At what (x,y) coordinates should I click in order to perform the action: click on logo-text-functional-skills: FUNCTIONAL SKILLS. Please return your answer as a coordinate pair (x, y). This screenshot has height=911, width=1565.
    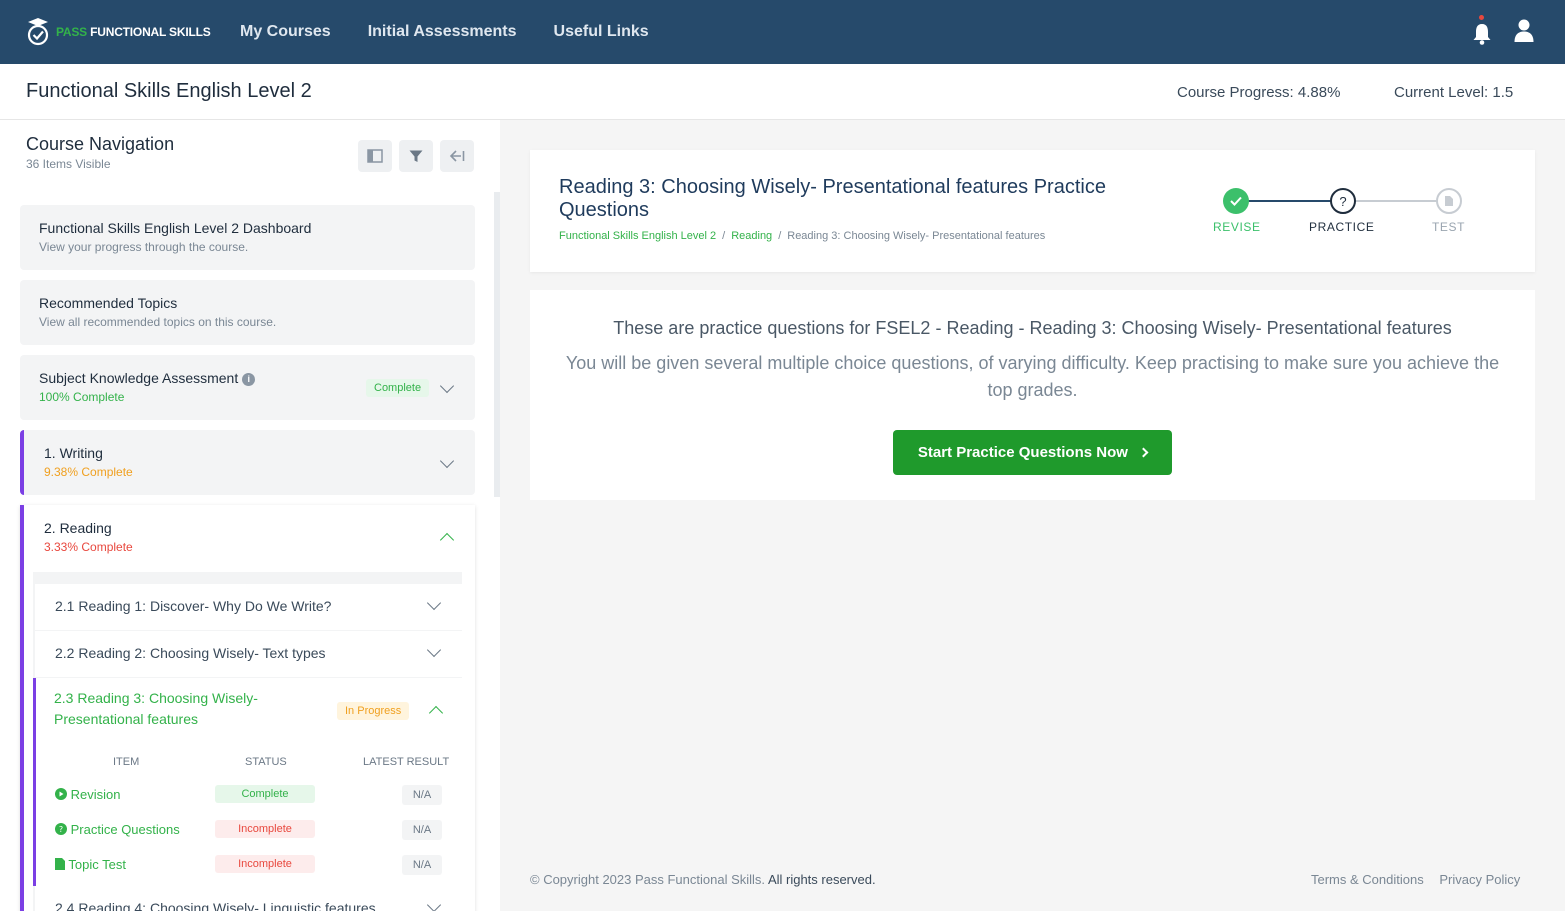
    Looking at the image, I should click on (150, 32).